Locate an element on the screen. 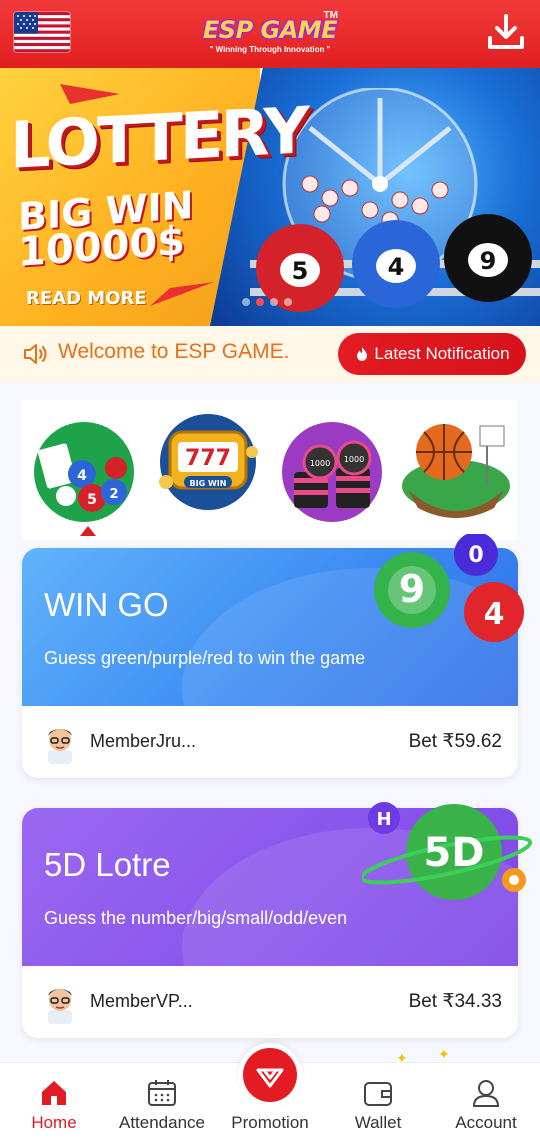  ball-number: 9 is located at coordinates (412, 589).